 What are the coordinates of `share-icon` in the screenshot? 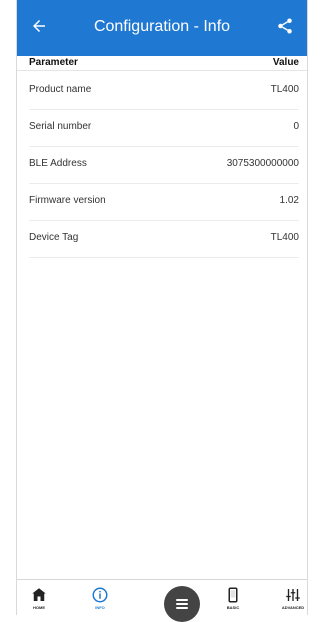 It's located at (285, 26).